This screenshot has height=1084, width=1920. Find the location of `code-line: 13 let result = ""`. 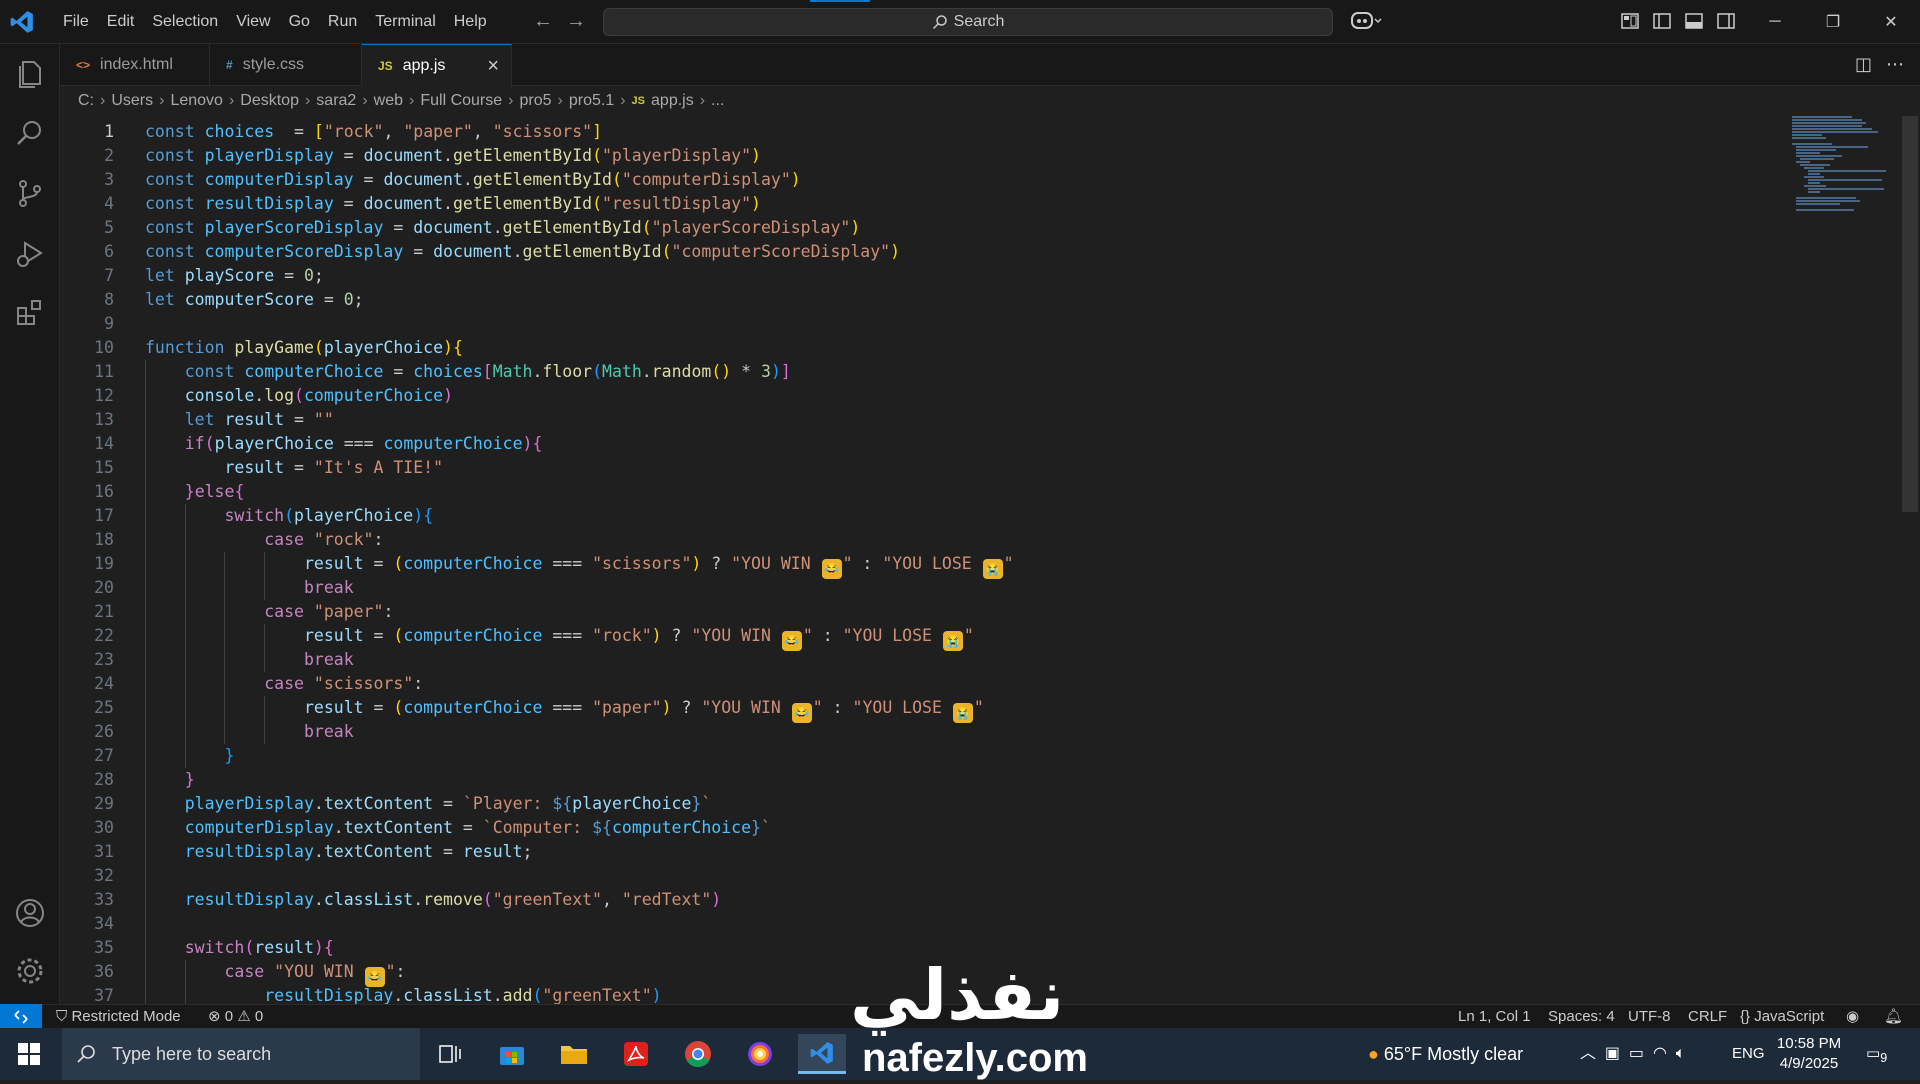

code-line: 13 let result = "" is located at coordinates (950, 420).